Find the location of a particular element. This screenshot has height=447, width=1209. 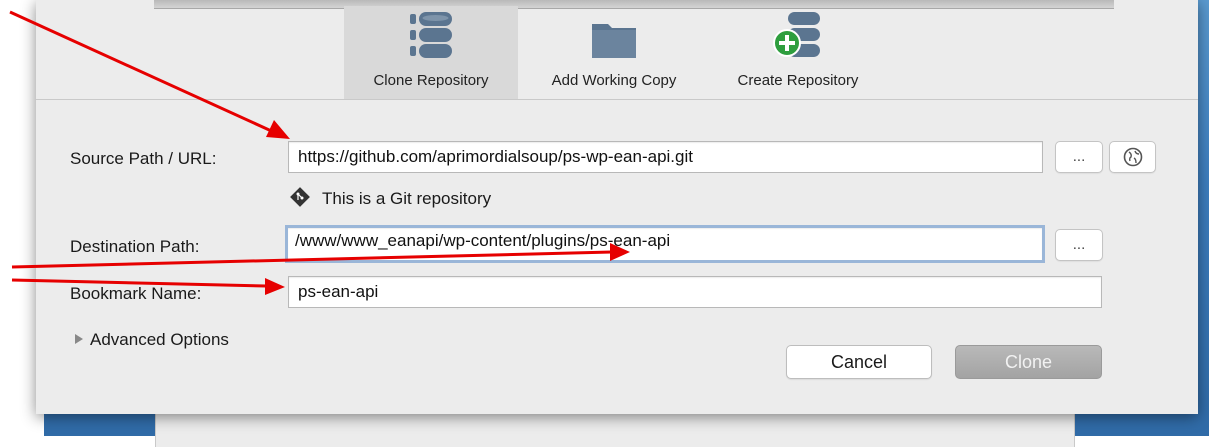

cancel-button: Cancel is located at coordinates (859, 362).